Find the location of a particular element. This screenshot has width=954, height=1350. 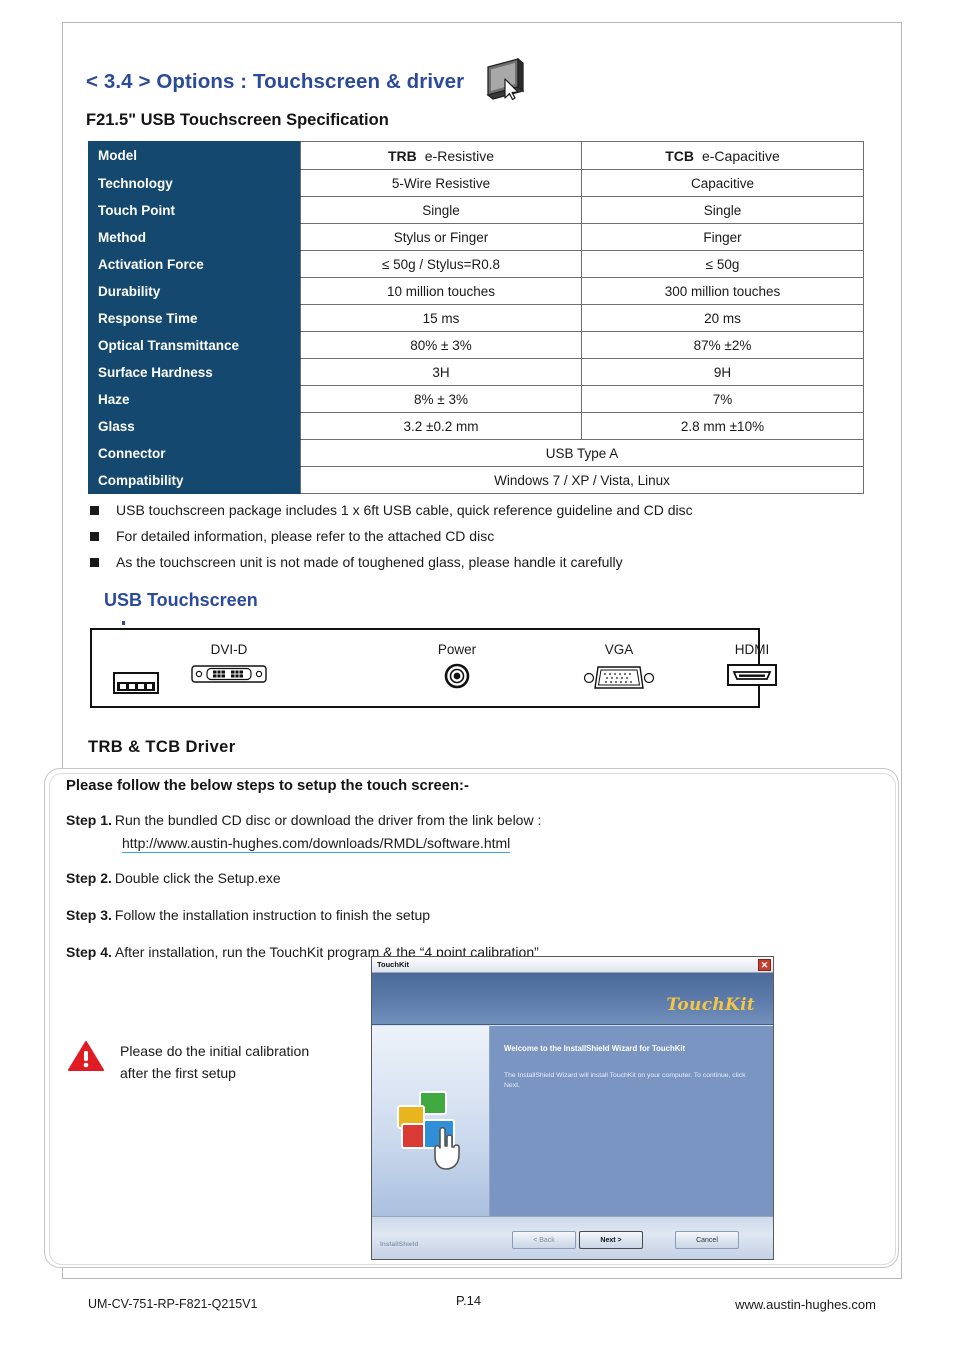

touchkit-logo: TouchKit is located at coordinates (710, 1005).